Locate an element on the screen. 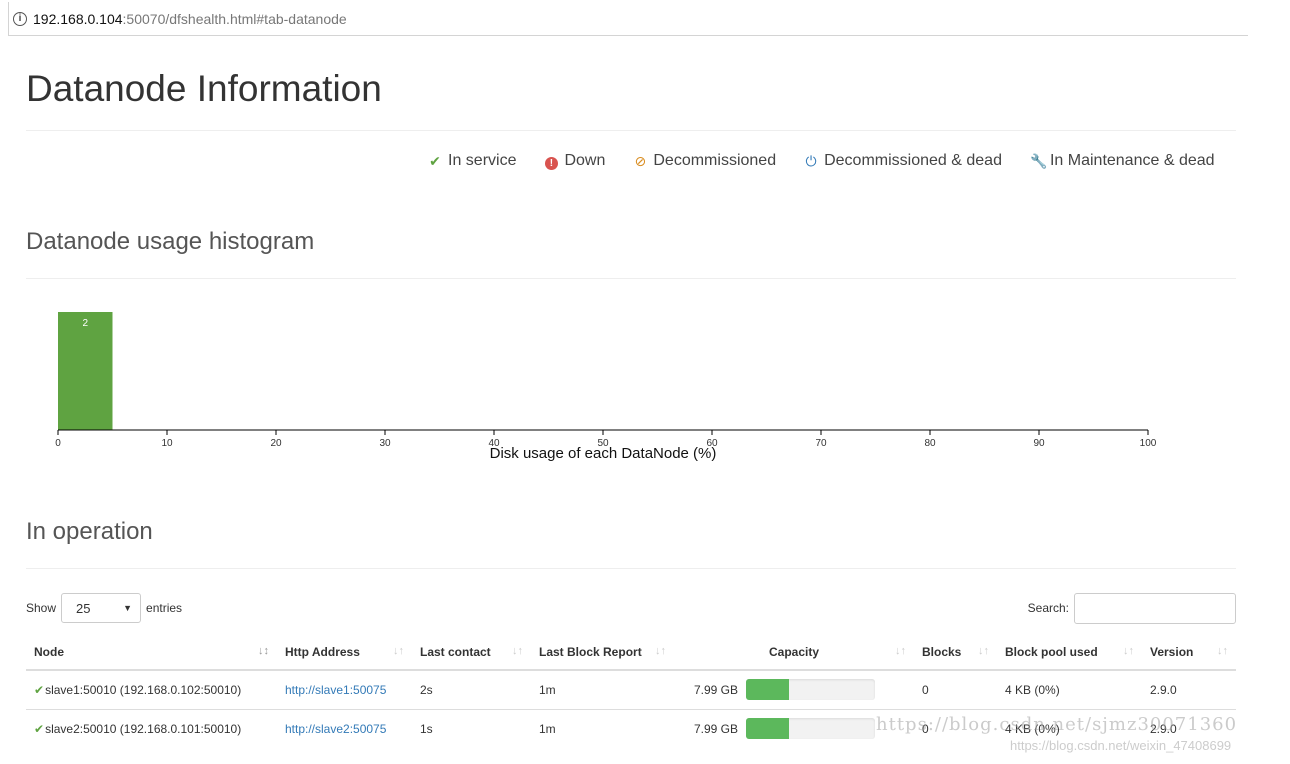  wrench-icon: 🔧 is located at coordinates (1038, 160).